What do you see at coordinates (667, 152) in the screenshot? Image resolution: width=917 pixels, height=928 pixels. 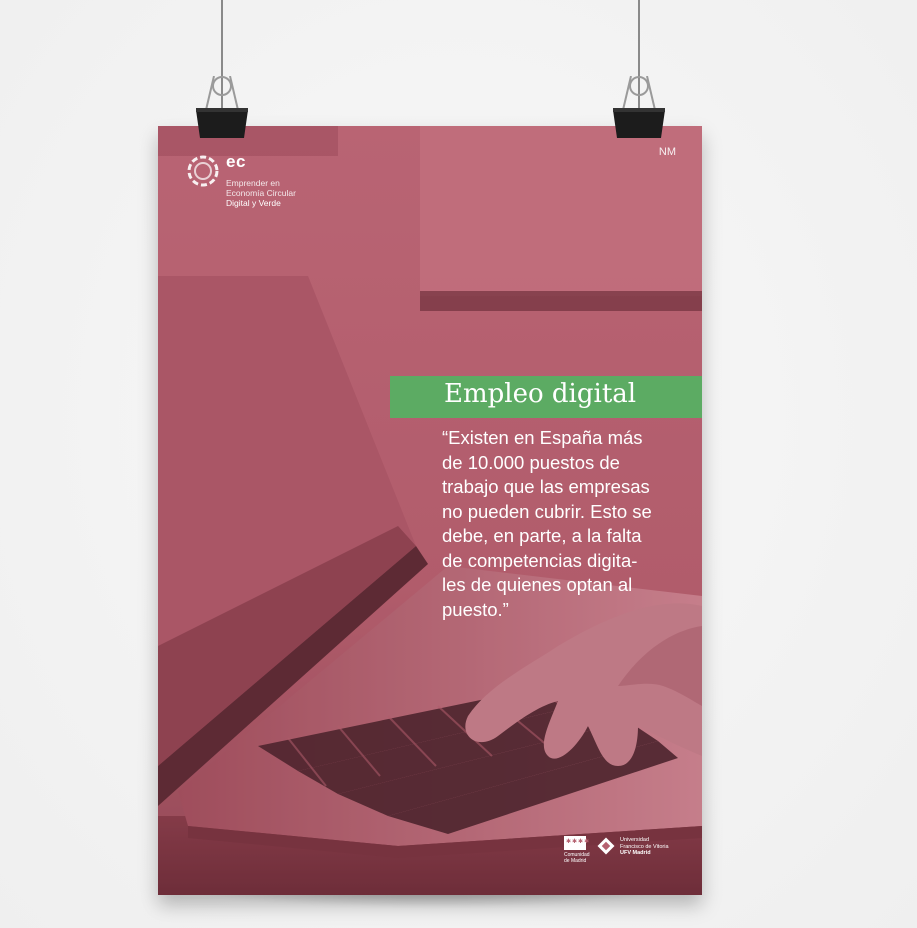 I see `corner-code: NM` at bounding box center [667, 152].